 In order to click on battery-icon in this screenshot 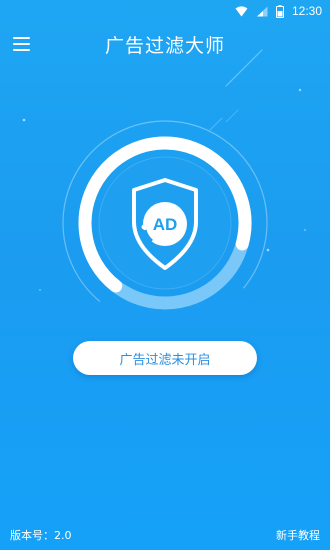, I will do `click(279, 11)`.